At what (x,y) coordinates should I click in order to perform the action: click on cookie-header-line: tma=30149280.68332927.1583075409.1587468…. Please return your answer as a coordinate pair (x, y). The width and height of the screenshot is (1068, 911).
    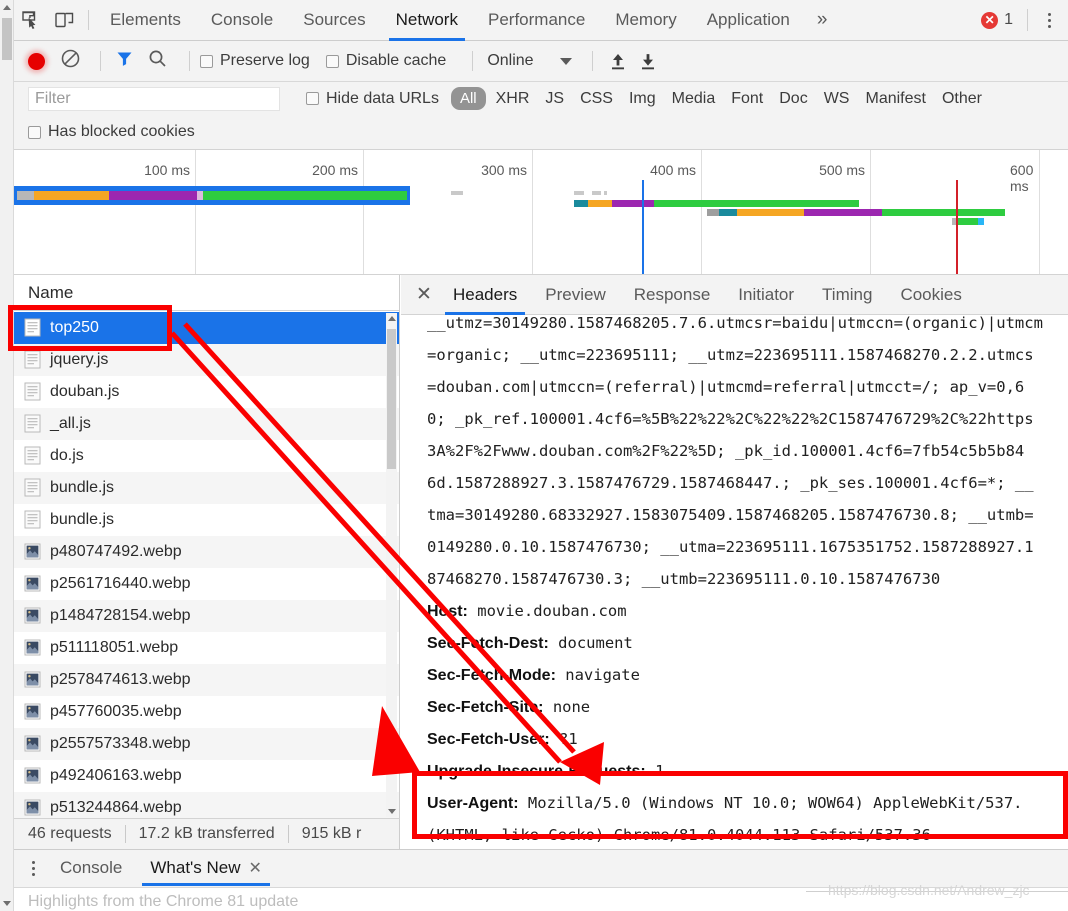
    Looking at the image, I should click on (730, 515).